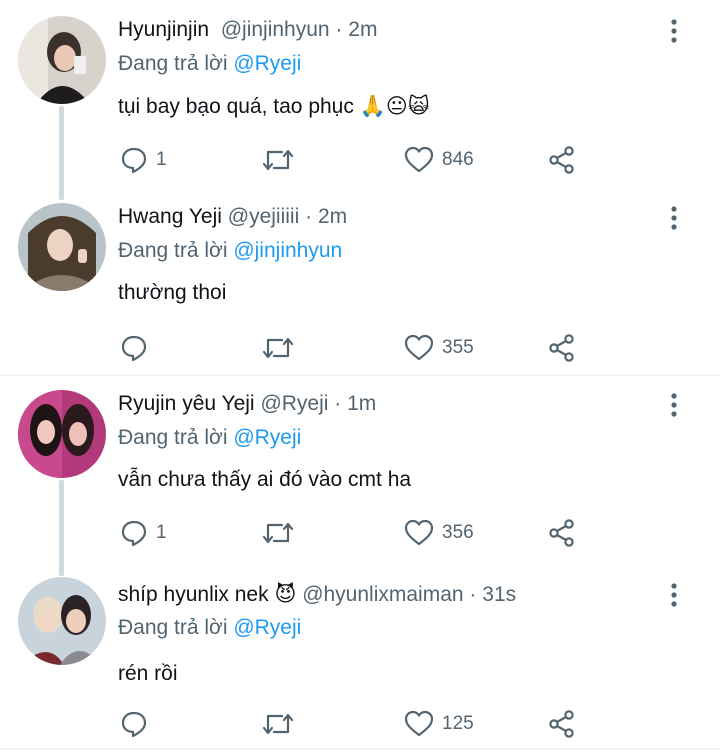 The image size is (720, 753). I want to click on tweet-header: Hwang Yeji @yejiiiii · 2m, so click(232, 217).